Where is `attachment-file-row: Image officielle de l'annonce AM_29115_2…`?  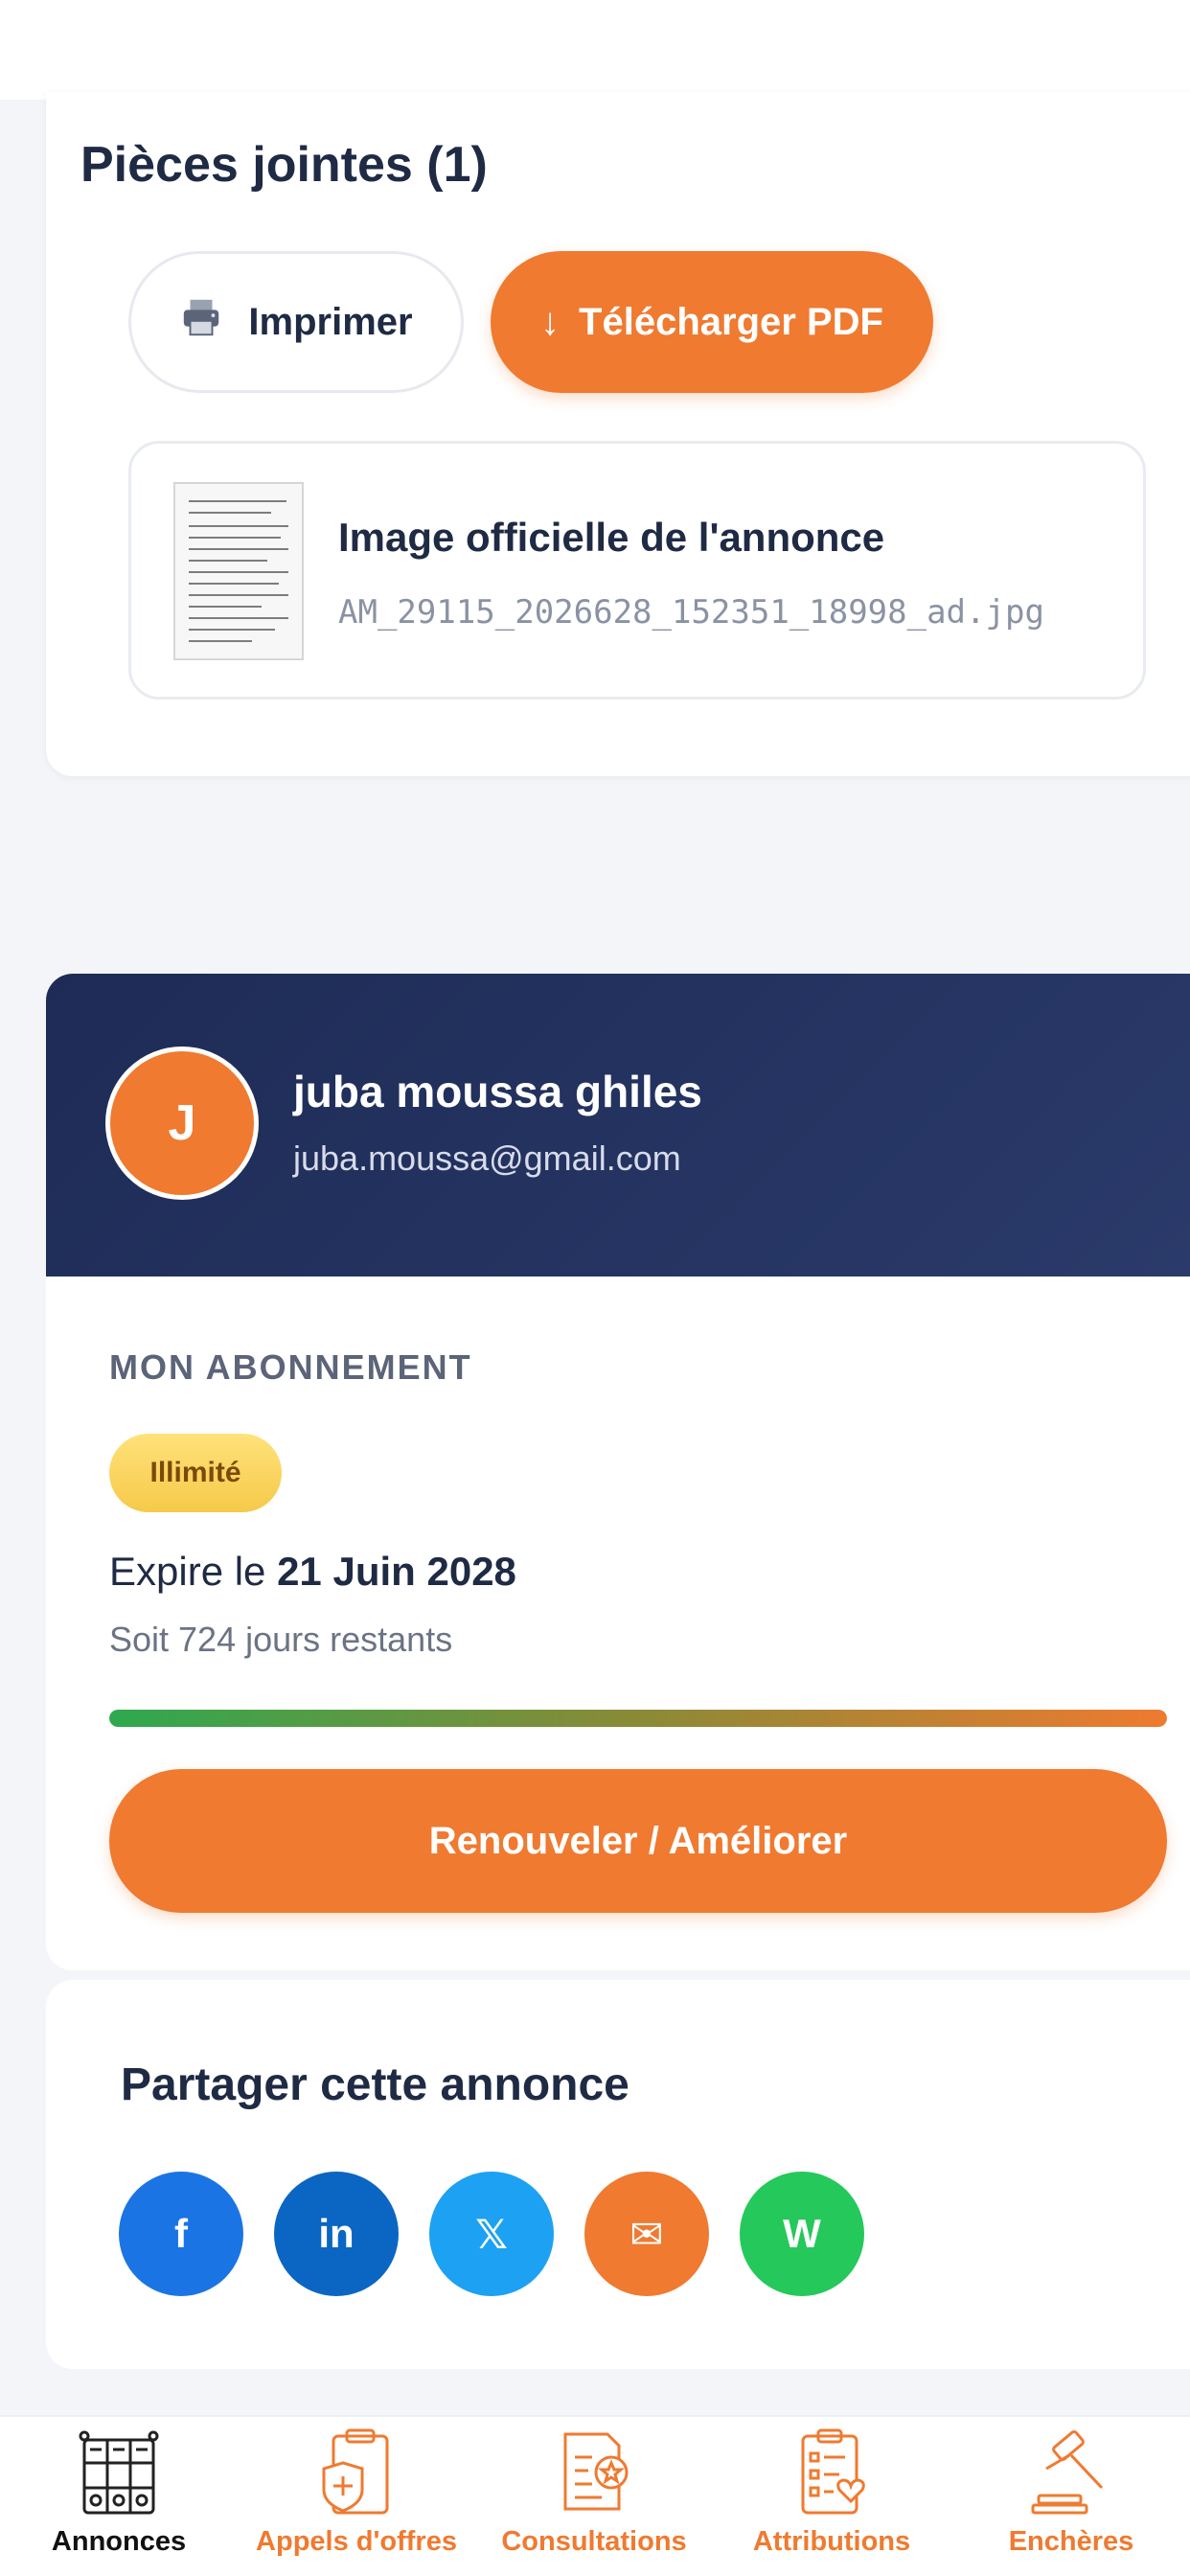
attachment-file-row: Image officielle de l'annonce AM_29115_2… is located at coordinates (637, 571).